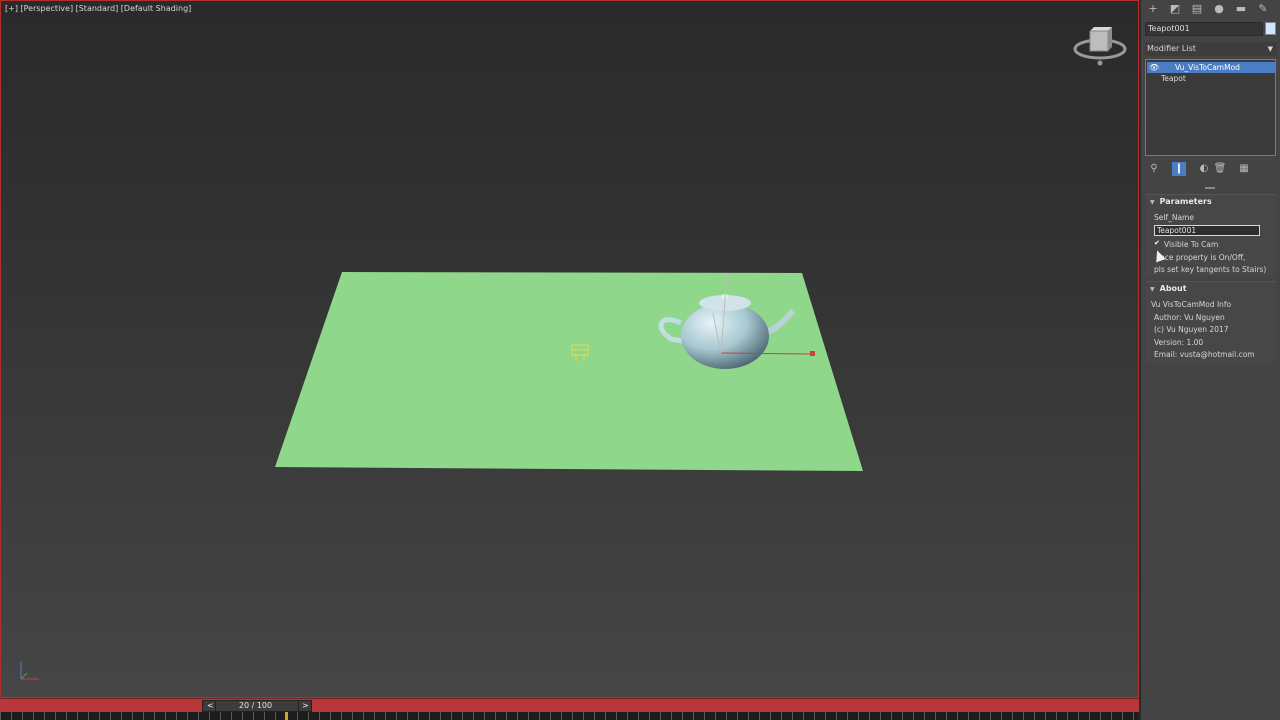 This screenshot has width=1280, height=720. What do you see at coordinates (1211, 49) in the screenshot?
I see `modifier-list-dropdown: Modifier List ▼` at bounding box center [1211, 49].